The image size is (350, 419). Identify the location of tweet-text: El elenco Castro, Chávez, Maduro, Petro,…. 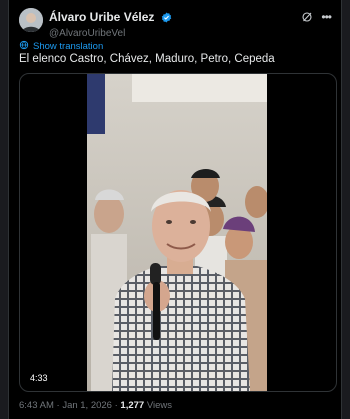
(147, 59).